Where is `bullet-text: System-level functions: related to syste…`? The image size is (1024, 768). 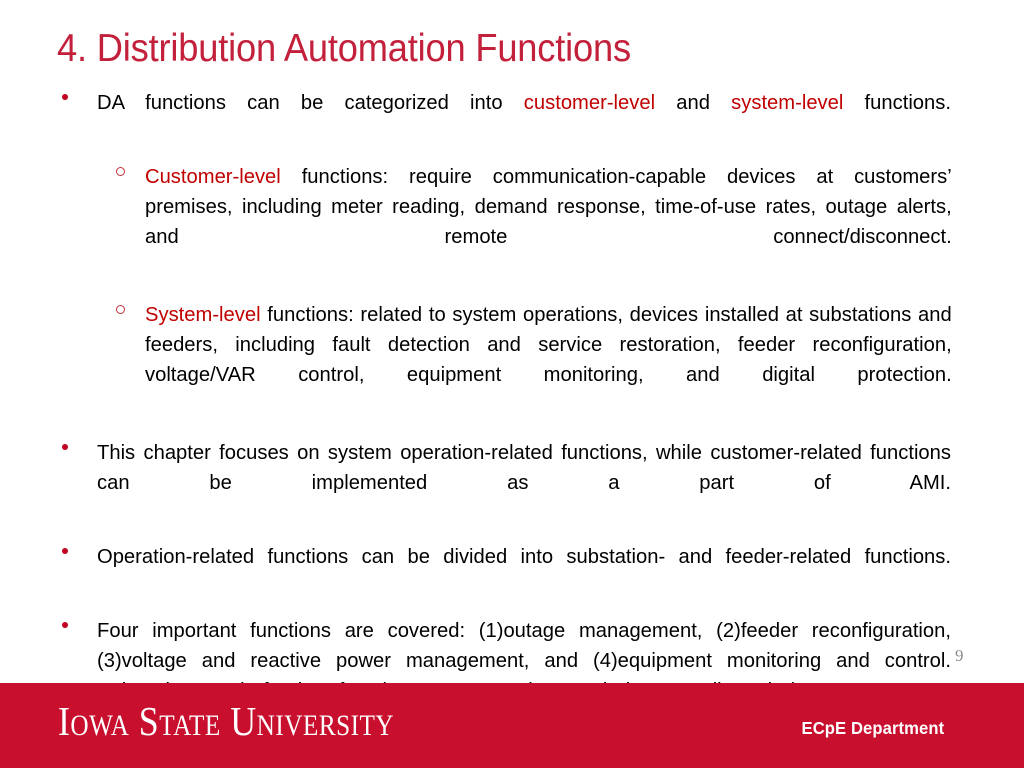
bullet-text: System-level functions: related to syste… is located at coordinates (548, 360).